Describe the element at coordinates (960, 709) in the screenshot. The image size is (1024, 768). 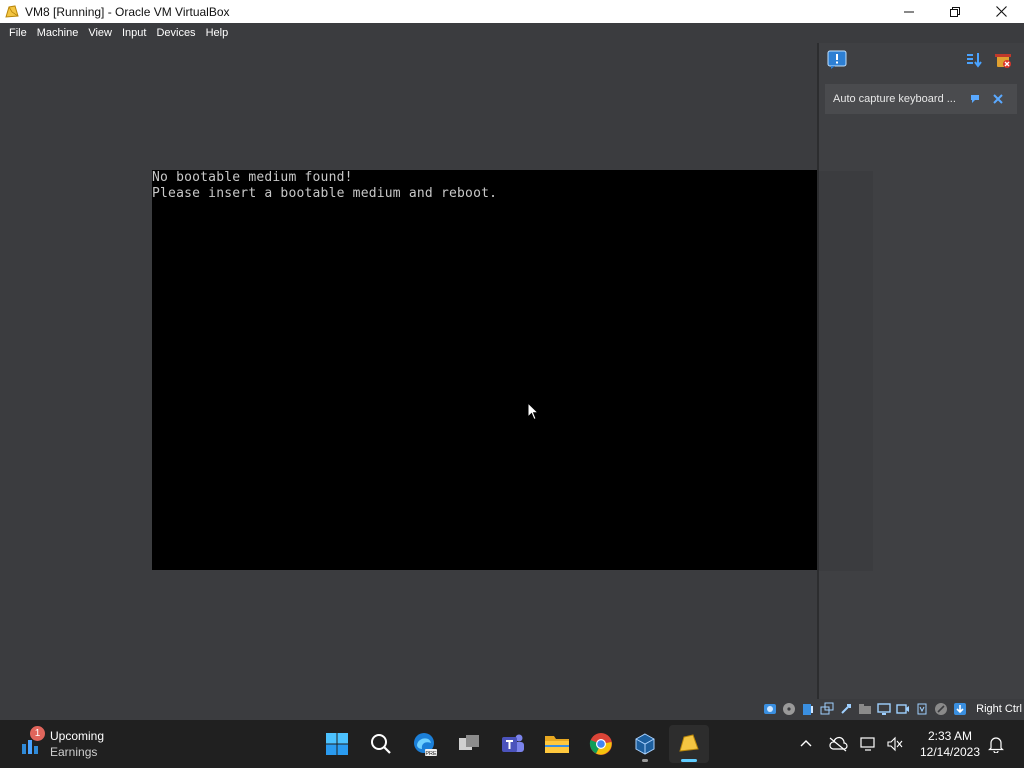
I see `keyboard-capture-icon` at that location.